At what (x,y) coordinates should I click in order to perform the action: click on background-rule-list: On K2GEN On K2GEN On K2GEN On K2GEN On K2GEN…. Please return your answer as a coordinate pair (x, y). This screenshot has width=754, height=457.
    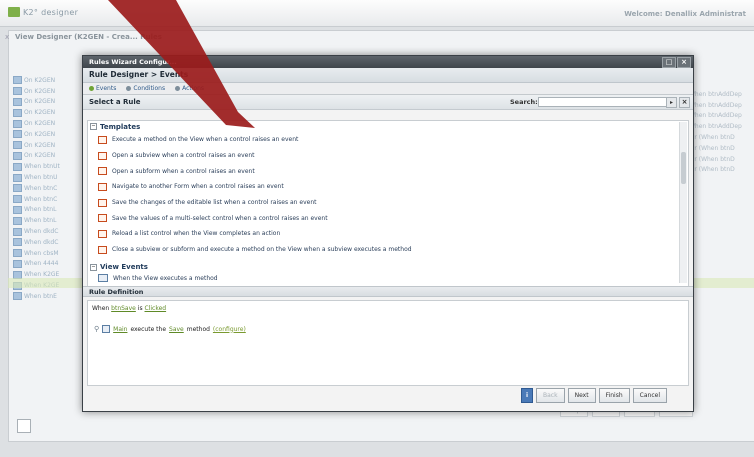
    Looking at the image, I should click on (48, 188).